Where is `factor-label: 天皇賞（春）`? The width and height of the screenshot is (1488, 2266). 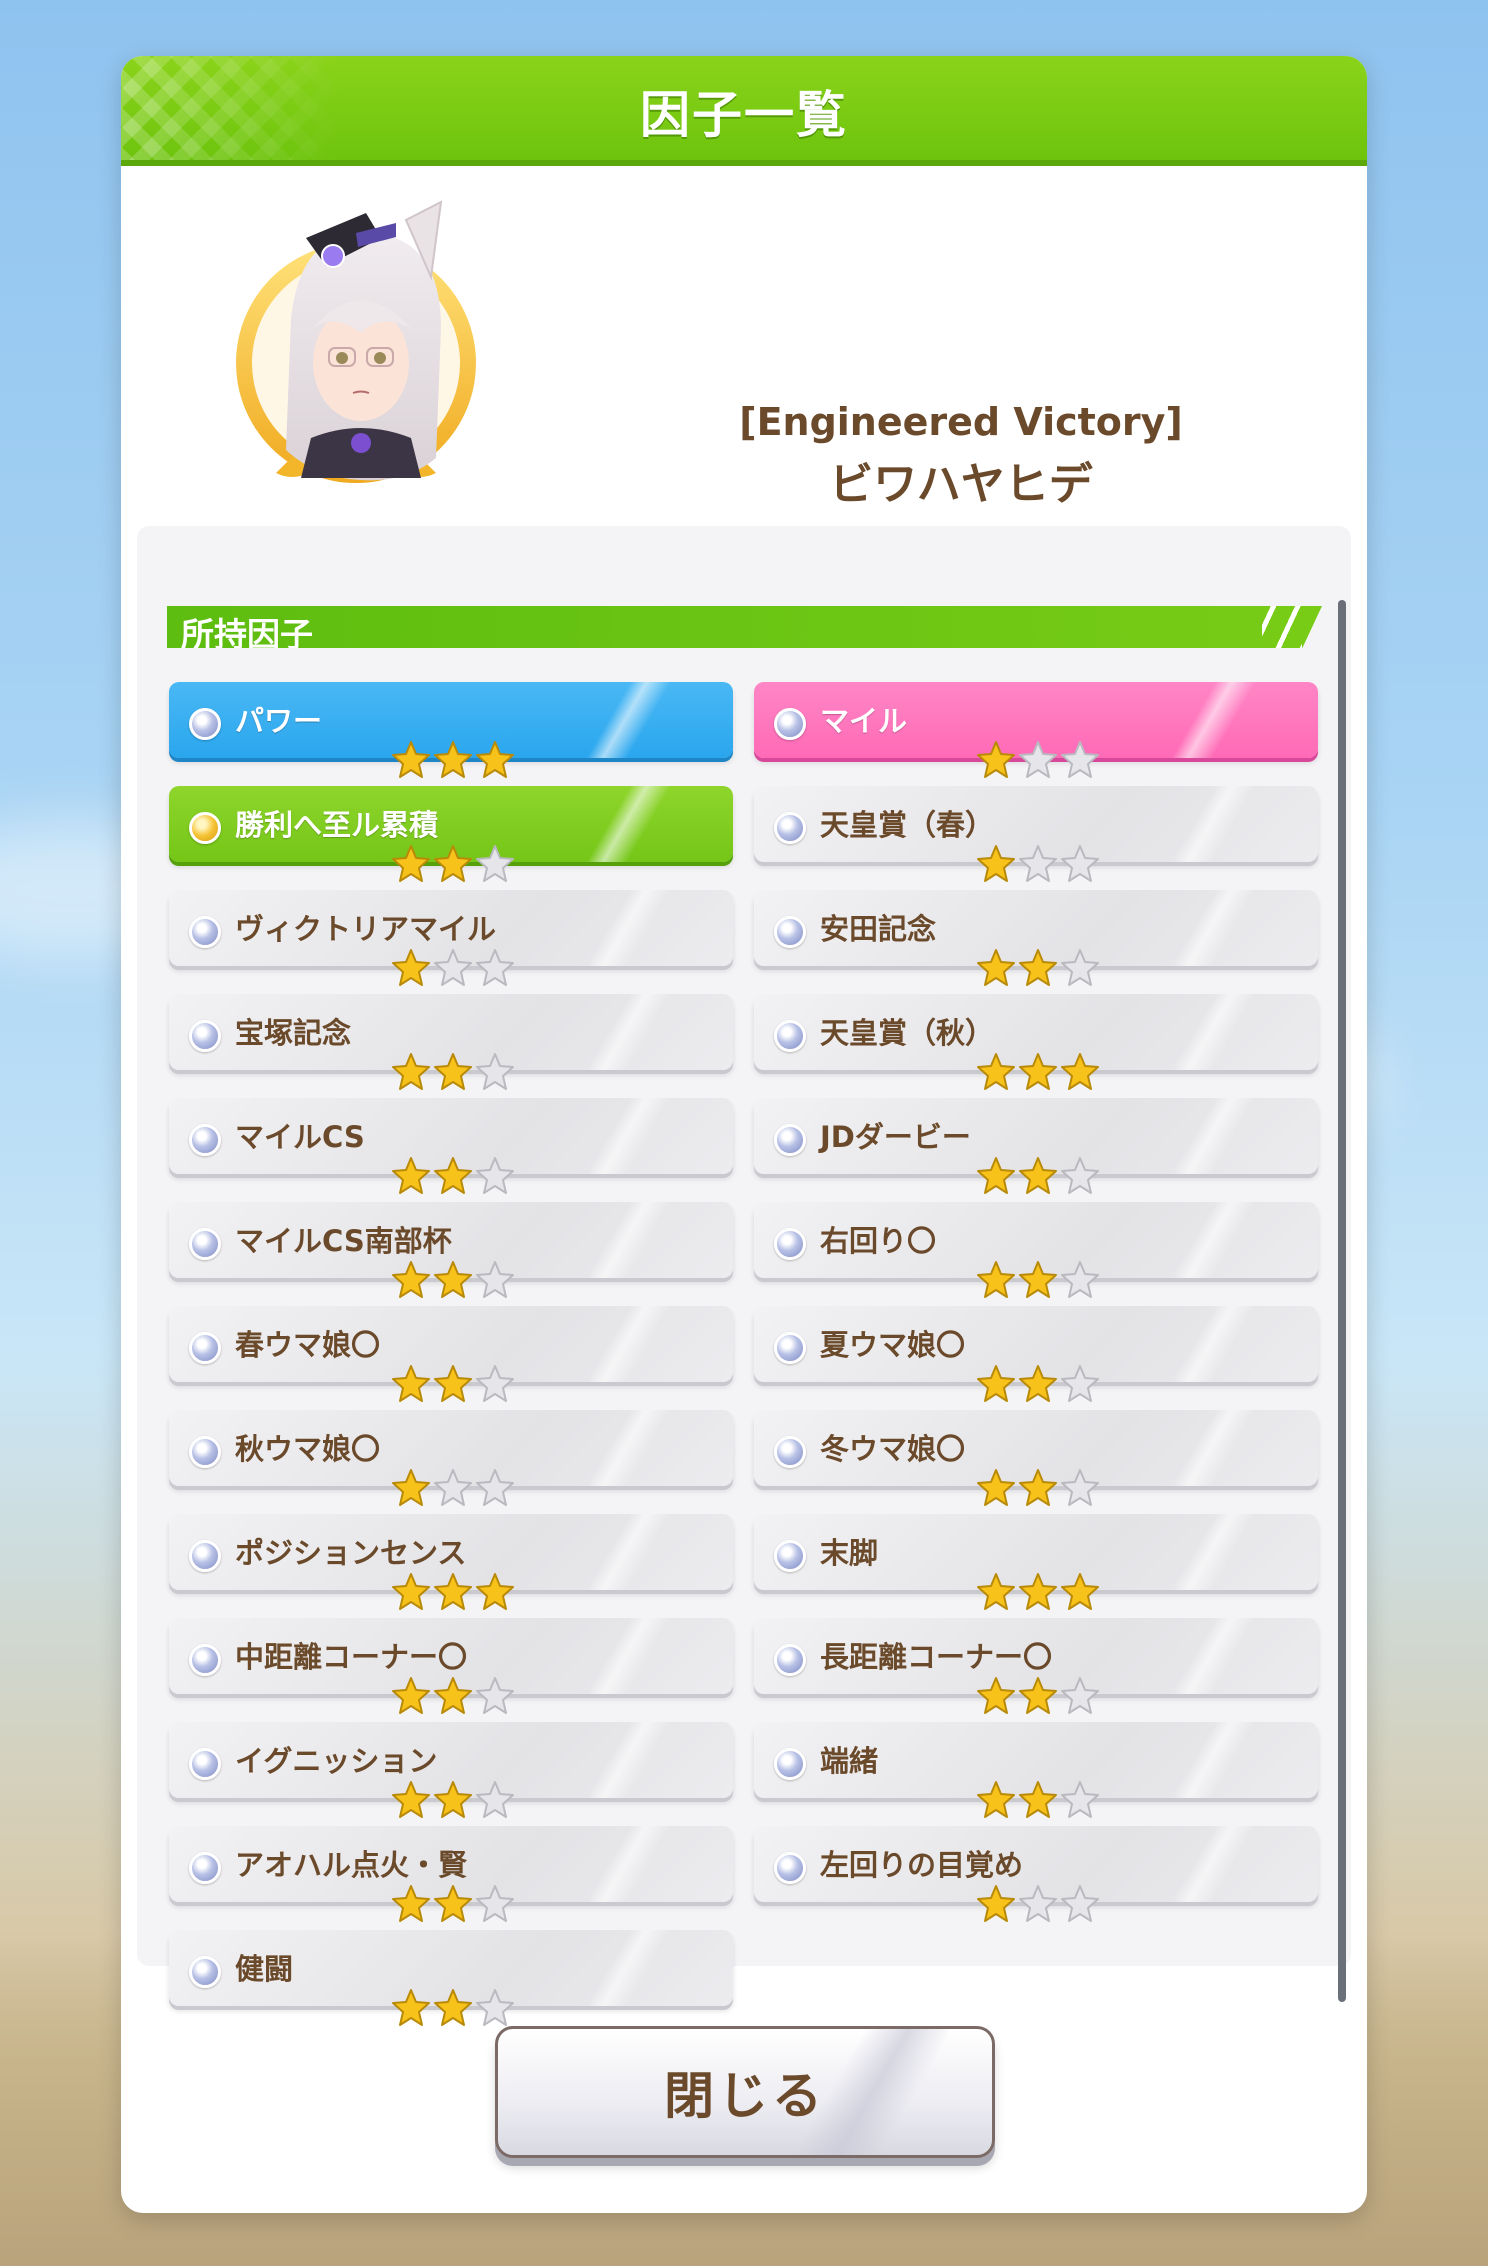
factor-label: 天皇賞（春） is located at coordinates (907, 825).